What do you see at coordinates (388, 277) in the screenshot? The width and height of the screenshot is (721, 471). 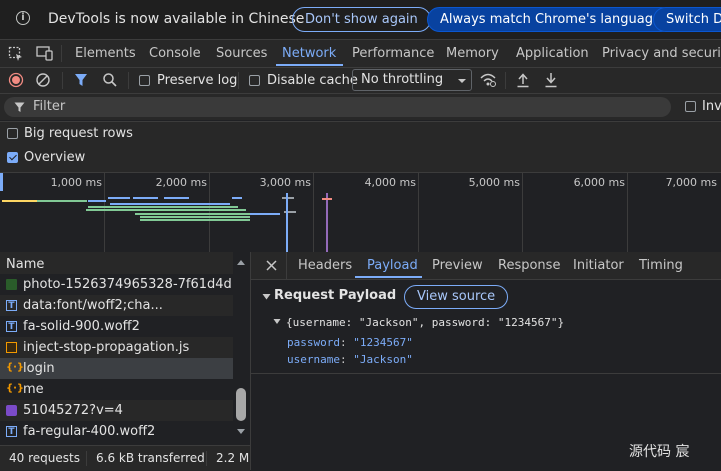 I see `detail-tab-indicator` at bounding box center [388, 277].